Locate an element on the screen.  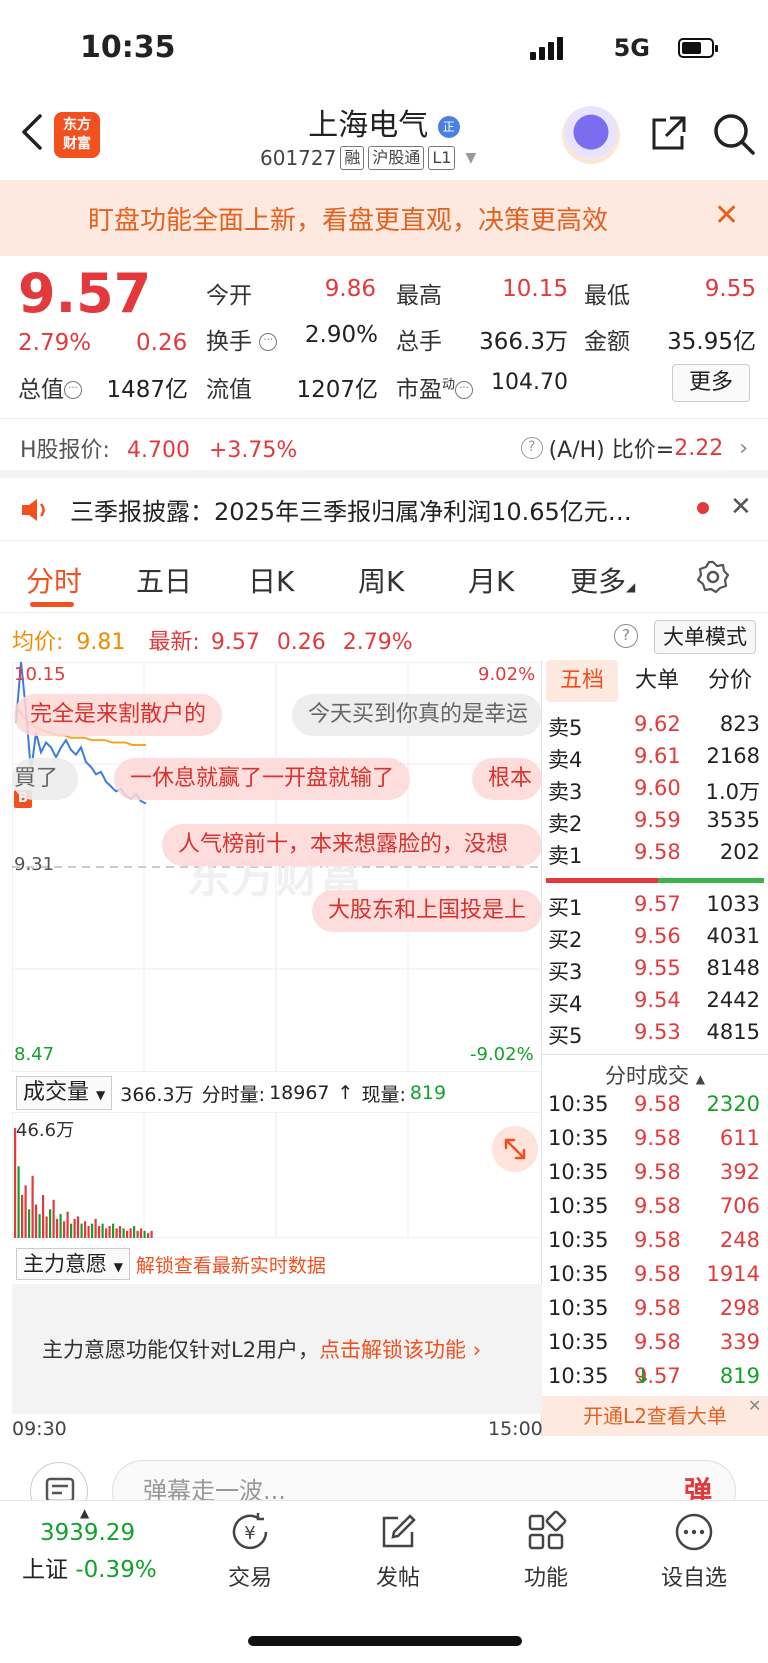
danmu-bubble: 買了 is located at coordinates (45, 779).